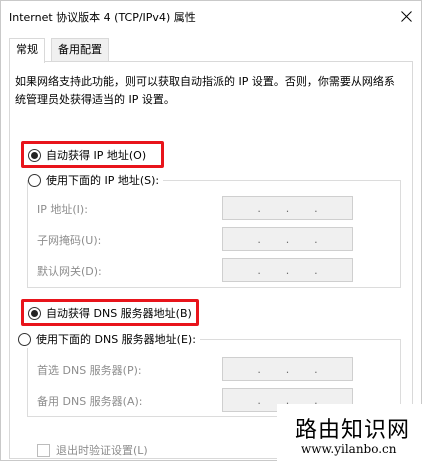 Image resolution: width=422 pixels, height=461 pixels. I want to click on window-title: Internet 协议版本 4 (TCP/IPv4) 属性, so click(102, 17).